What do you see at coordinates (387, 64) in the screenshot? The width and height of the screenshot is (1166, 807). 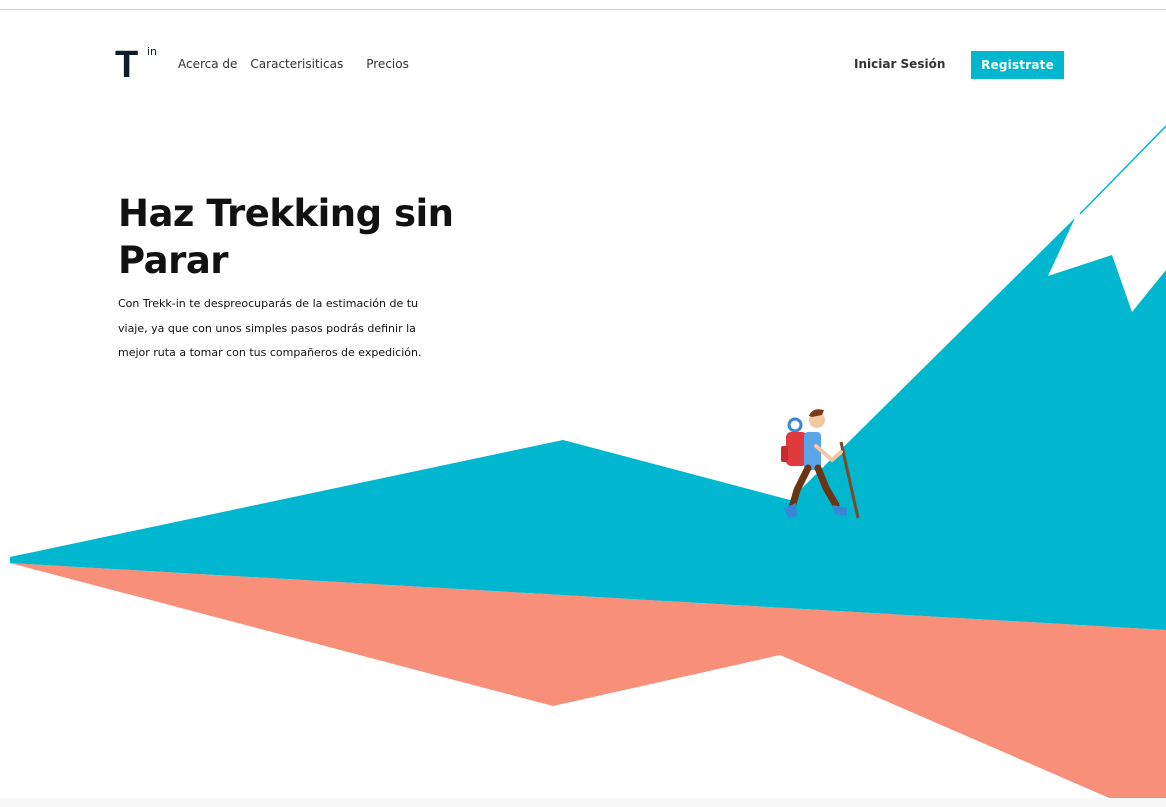 I see `nav-item-pricing: Precios` at bounding box center [387, 64].